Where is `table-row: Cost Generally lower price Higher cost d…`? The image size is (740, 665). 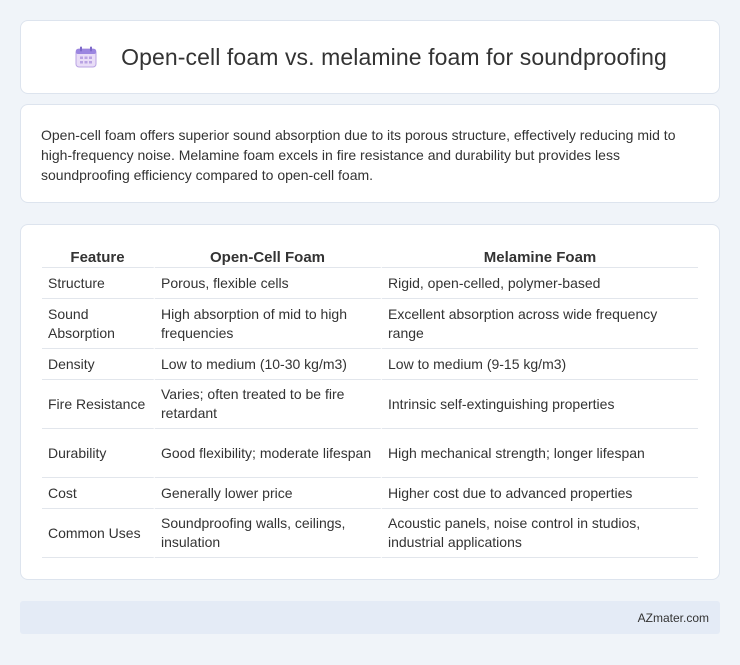
table-row: Cost Generally lower price Higher cost d… is located at coordinates (370, 493).